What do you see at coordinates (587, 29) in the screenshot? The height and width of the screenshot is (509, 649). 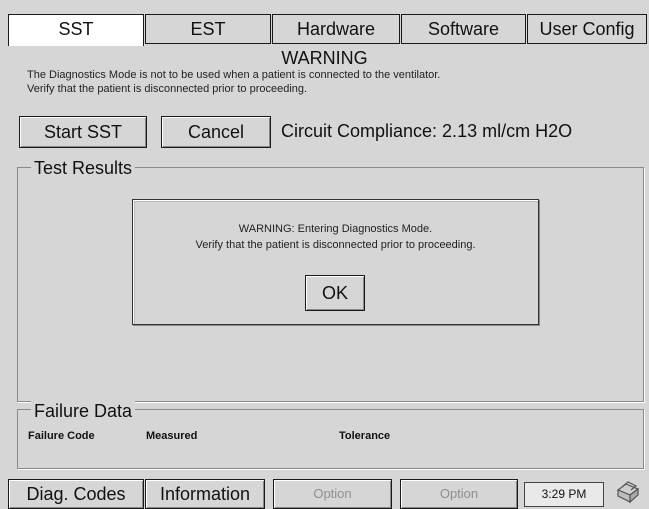 I see `tab-user-config: User Config` at bounding box center [587, 29].